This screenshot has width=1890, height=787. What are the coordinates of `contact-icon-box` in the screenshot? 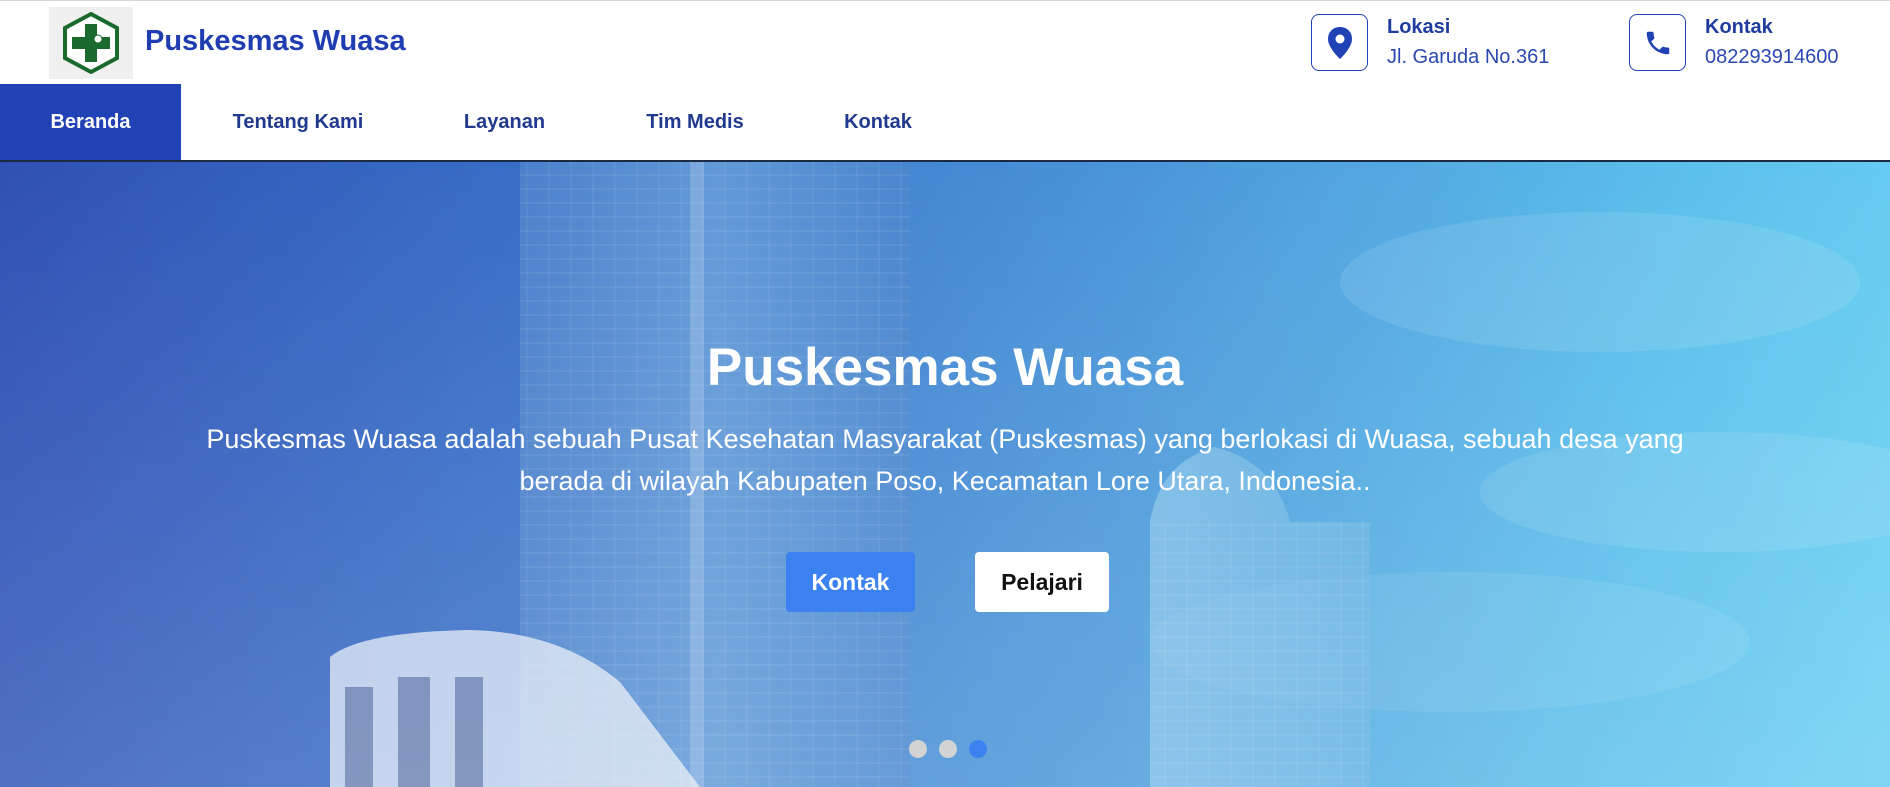 It's located at (1657, 42).